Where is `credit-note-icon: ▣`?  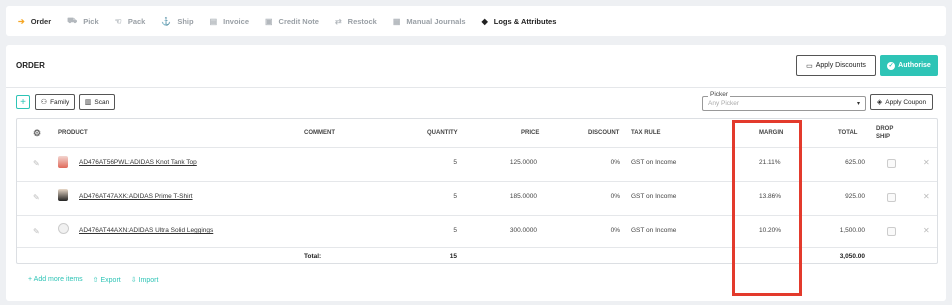
credit-note-icon: ▣ is located at coordinates (268, 21).